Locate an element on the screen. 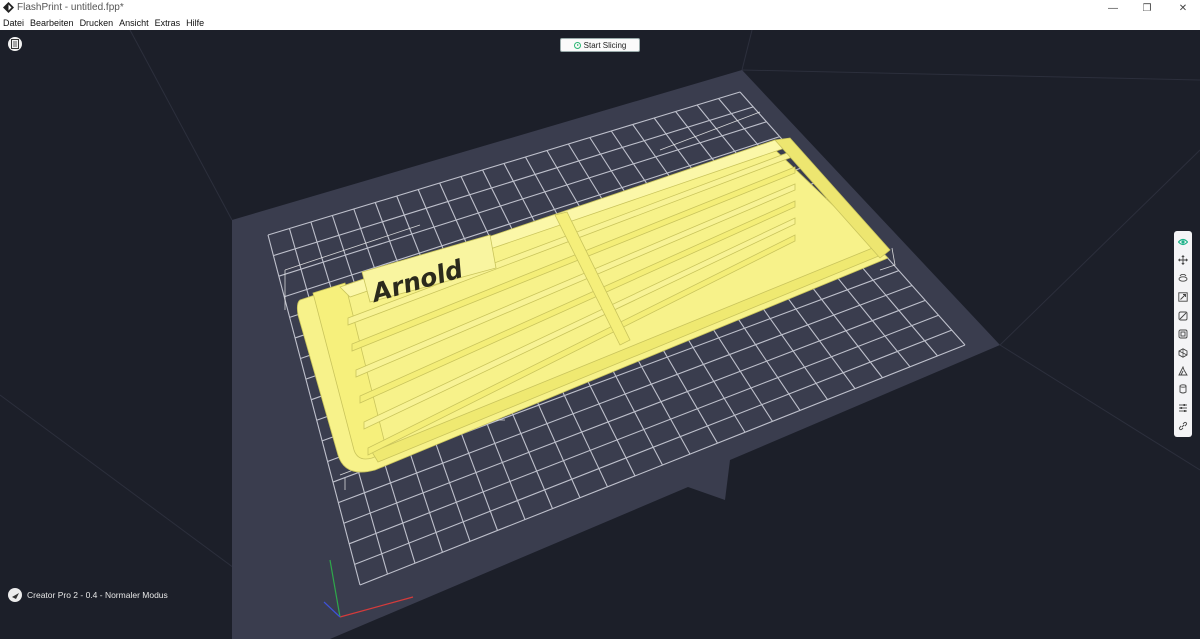 This screenshot has width=1200, height=639. mirror-icon is located at coordinates (1183, 334).